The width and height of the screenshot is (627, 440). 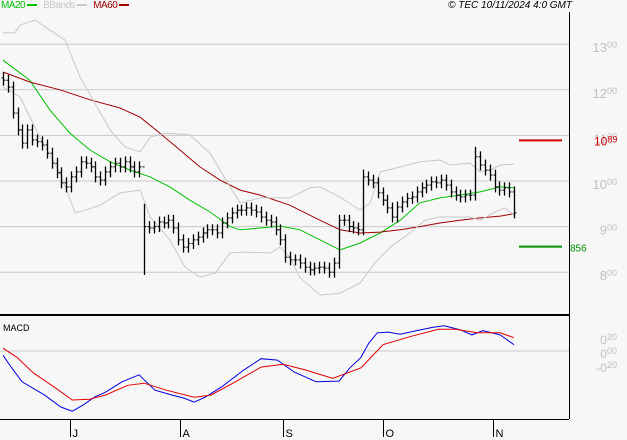 I want to click on macd-label: MACD, so click(x=16, y=328).